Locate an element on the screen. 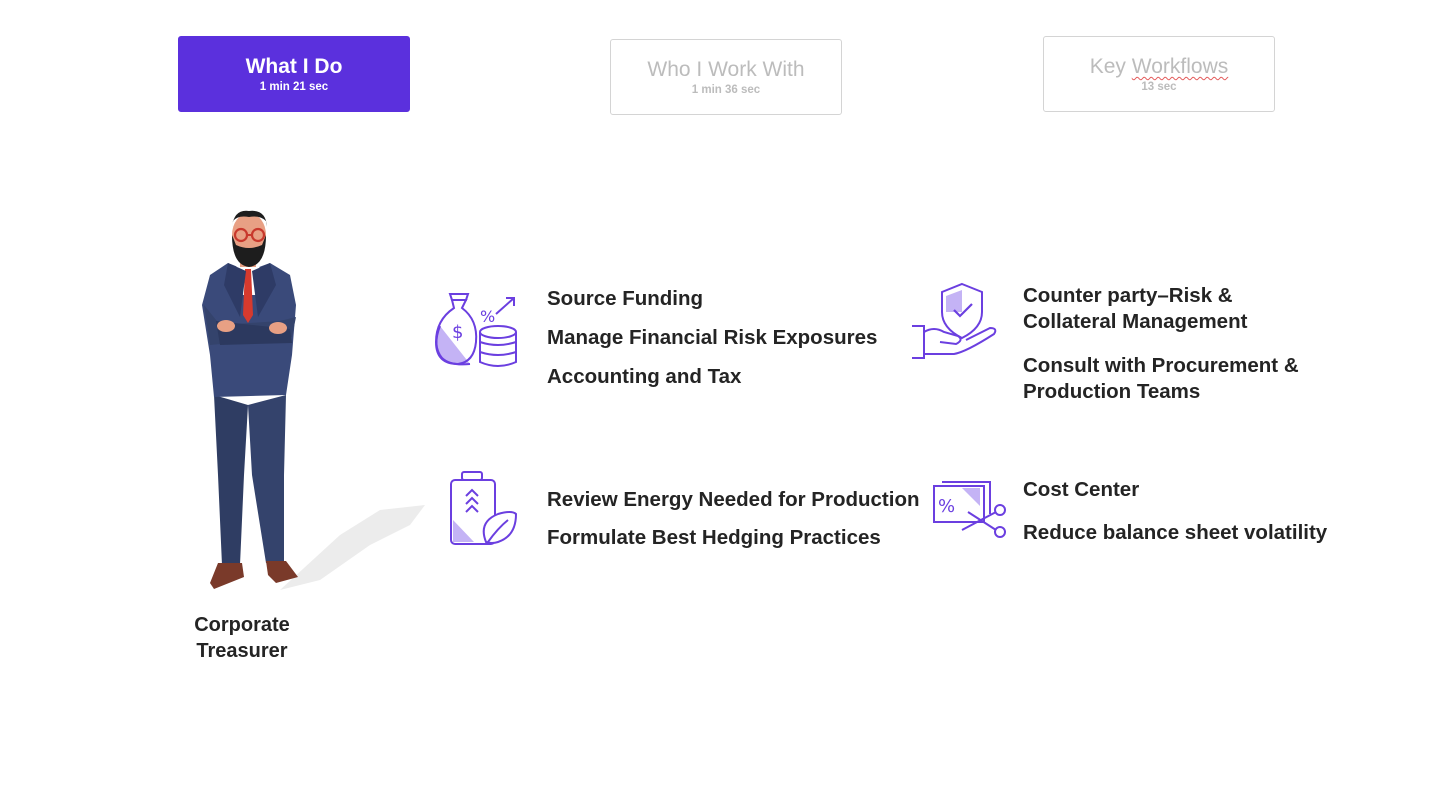  battery-leaf-icon is located at coordinates (484, 508).